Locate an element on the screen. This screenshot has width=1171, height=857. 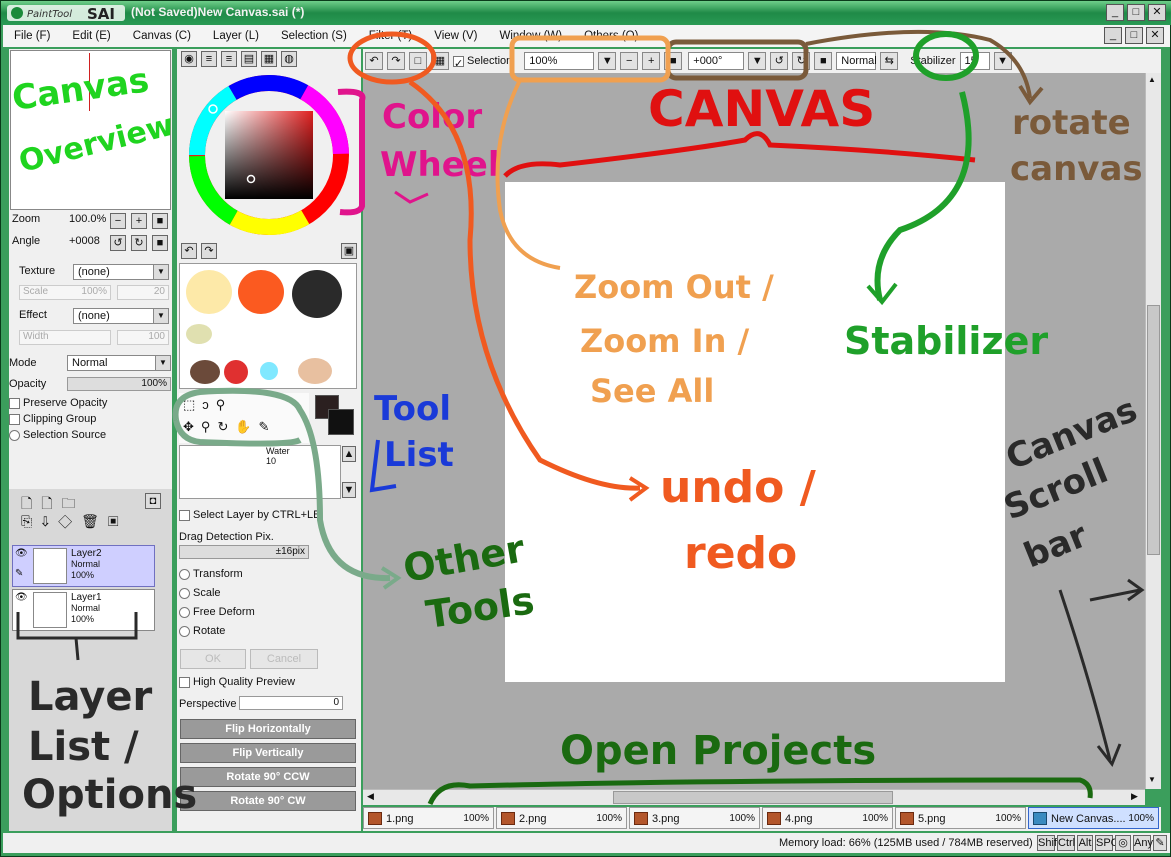
layer-row-1: 👁 Layer1 Normal 100% is located at coordinates (83, 610).